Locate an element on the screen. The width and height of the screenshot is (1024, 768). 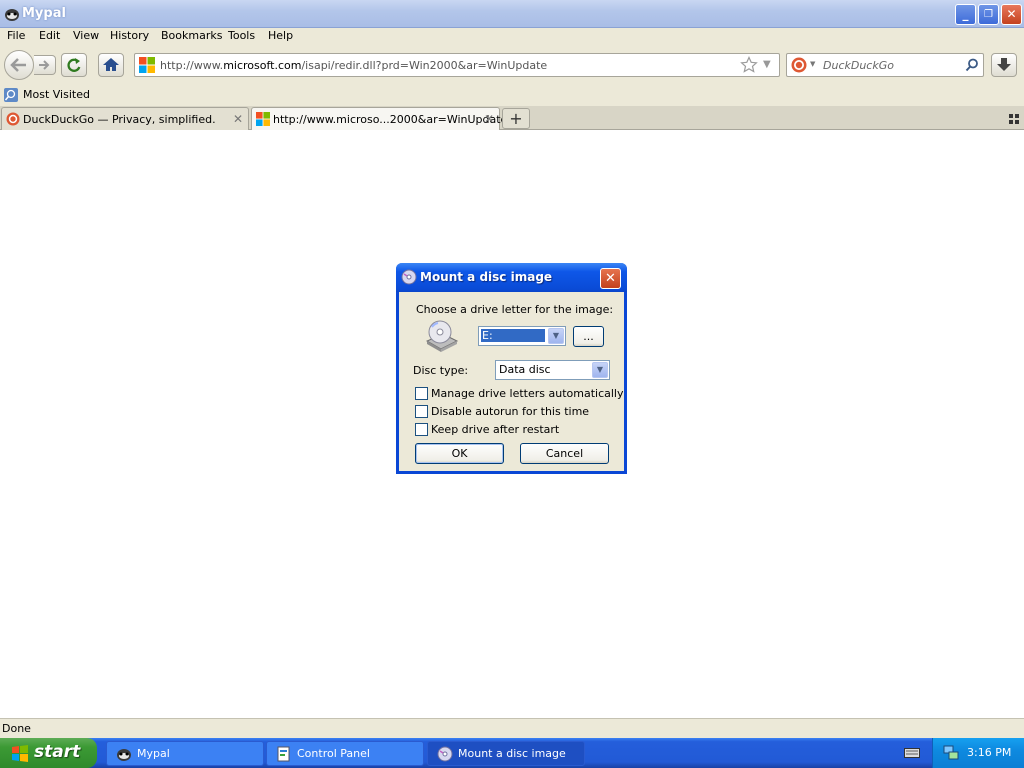
cancel-button: Cancel is located at coordinates (564, 453).